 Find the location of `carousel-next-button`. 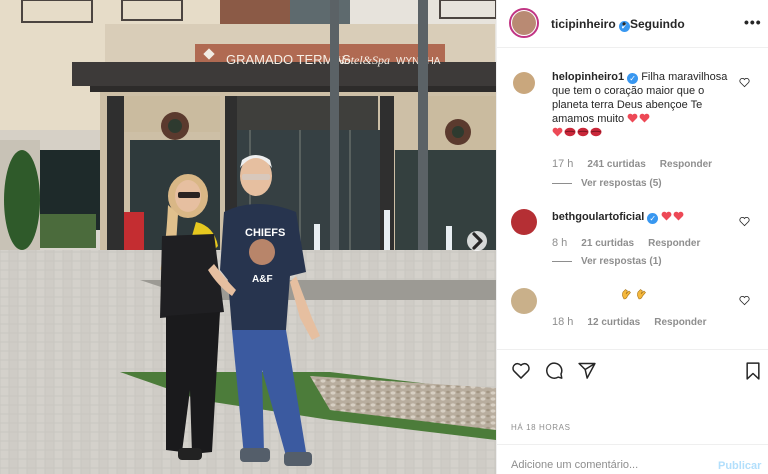

carousel-next-button is located at coordinates (477, 241).